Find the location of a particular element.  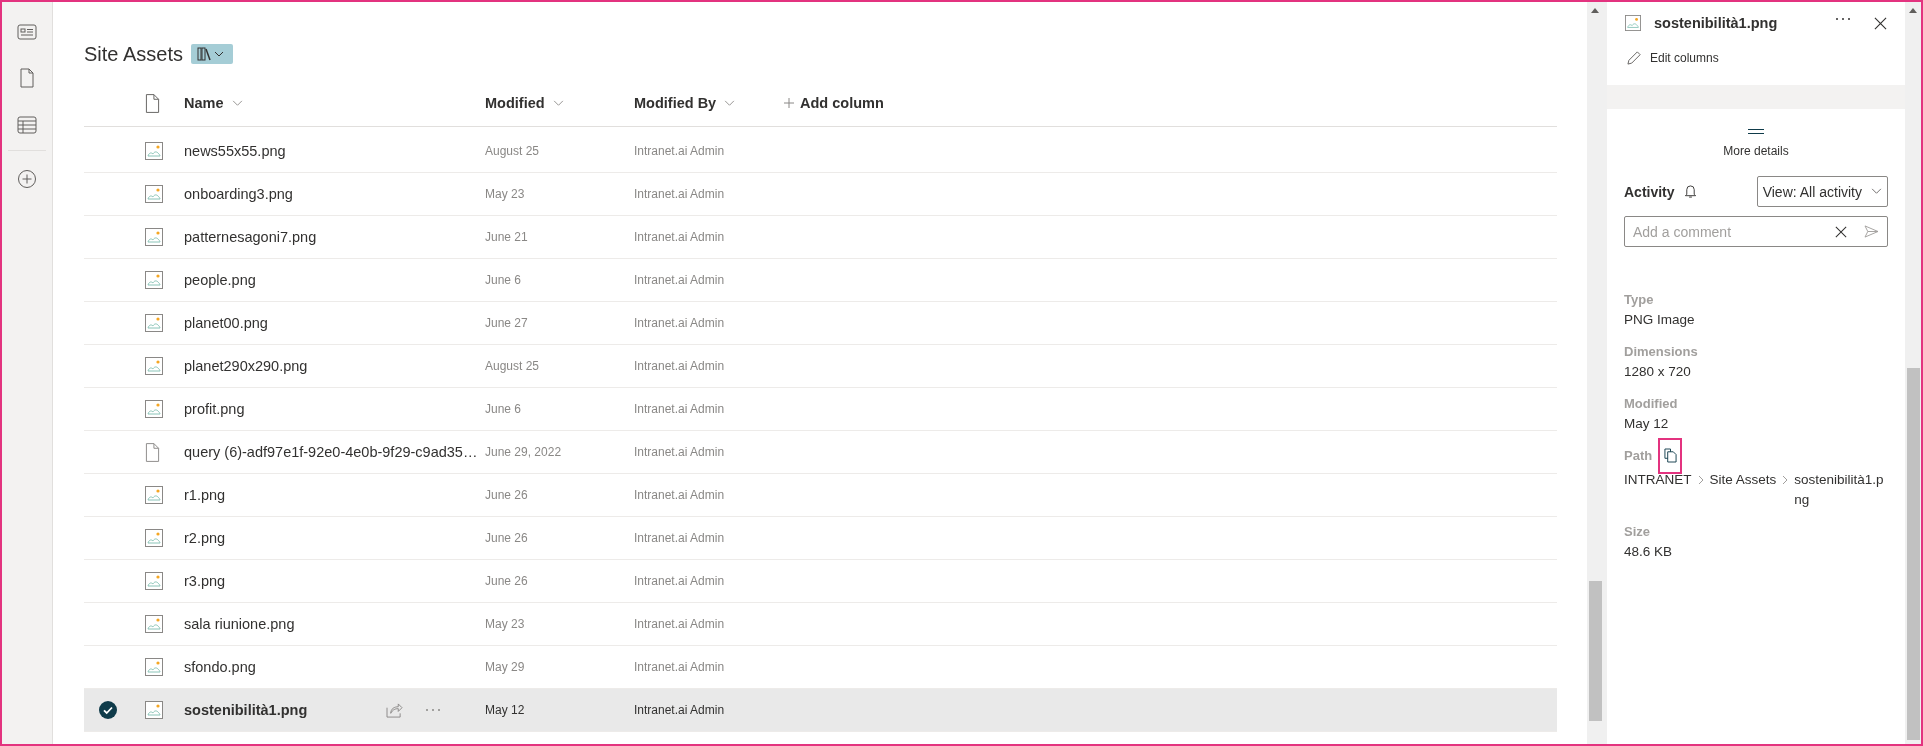

file-title: sostenibilità1.png is located at coordinates (1716, 23).